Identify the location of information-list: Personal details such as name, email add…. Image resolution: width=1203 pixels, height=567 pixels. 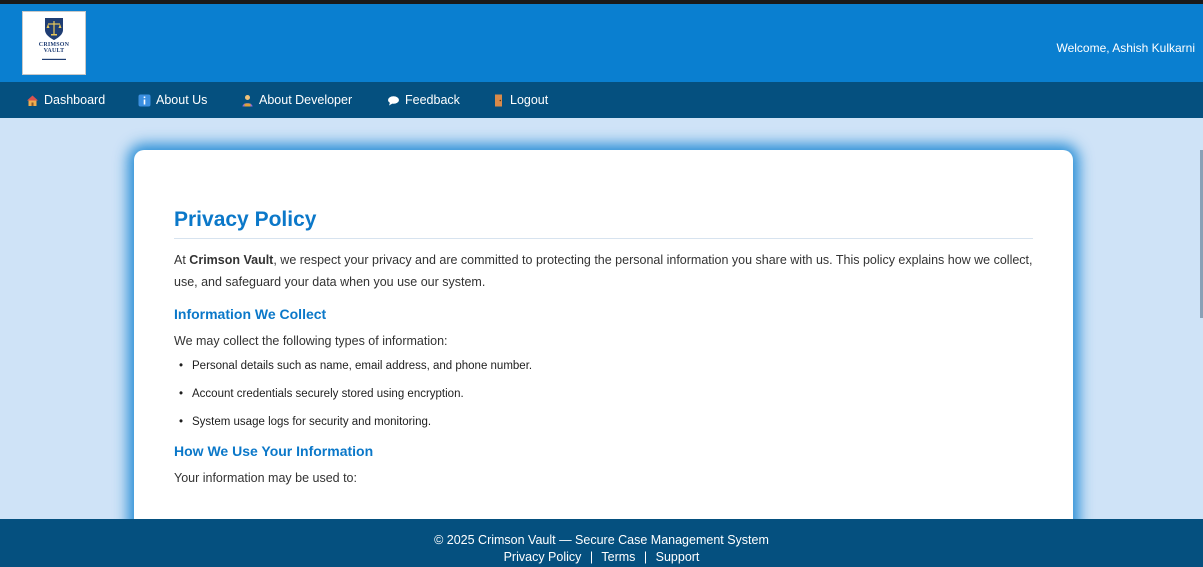
(603, 394).